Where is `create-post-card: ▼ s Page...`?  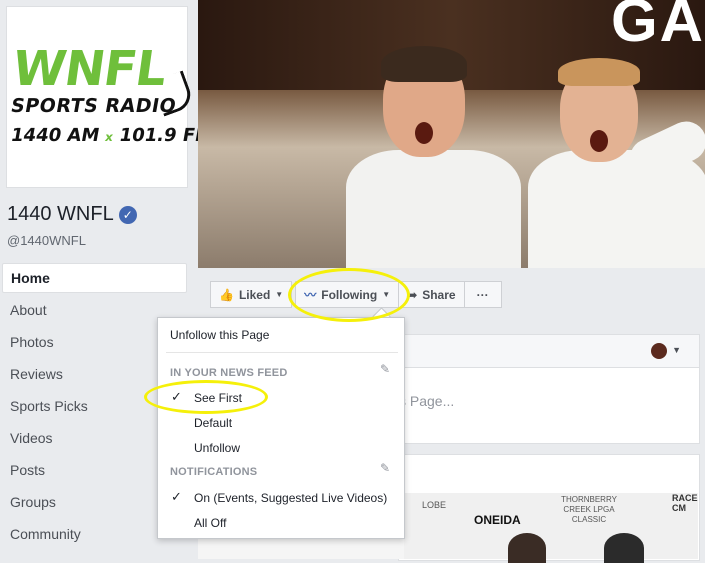 create-post-card: ▼ s Page... is located at coordinates (549, 389).